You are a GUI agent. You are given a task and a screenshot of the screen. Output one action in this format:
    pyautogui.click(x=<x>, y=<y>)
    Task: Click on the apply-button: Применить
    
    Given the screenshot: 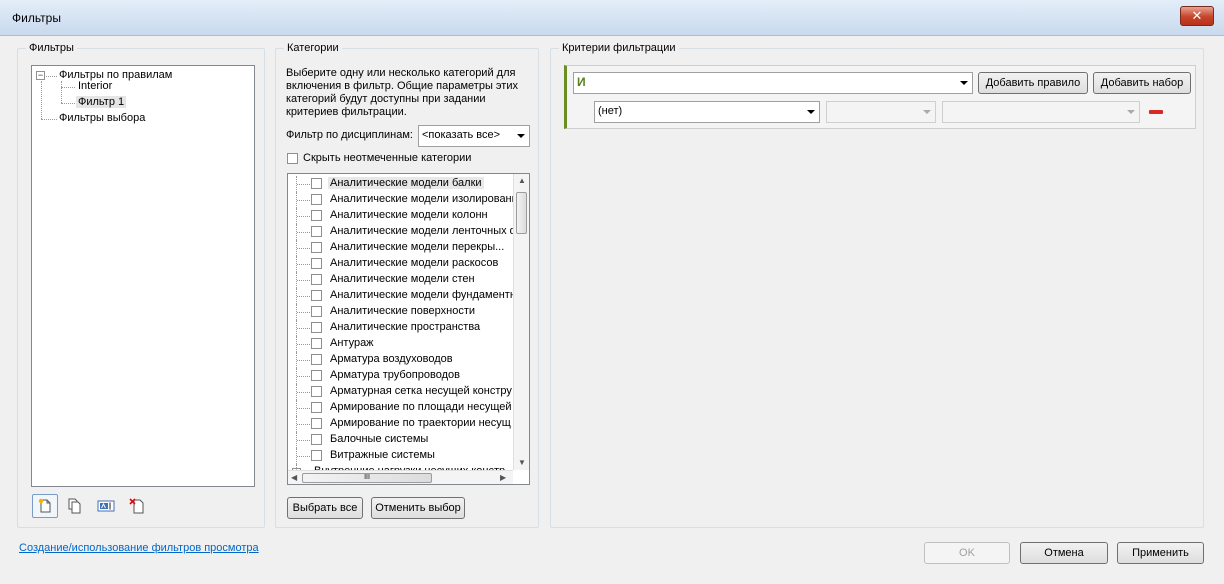 What is the action you would take?
    pyautogui.click(x=1160, y=553)
    